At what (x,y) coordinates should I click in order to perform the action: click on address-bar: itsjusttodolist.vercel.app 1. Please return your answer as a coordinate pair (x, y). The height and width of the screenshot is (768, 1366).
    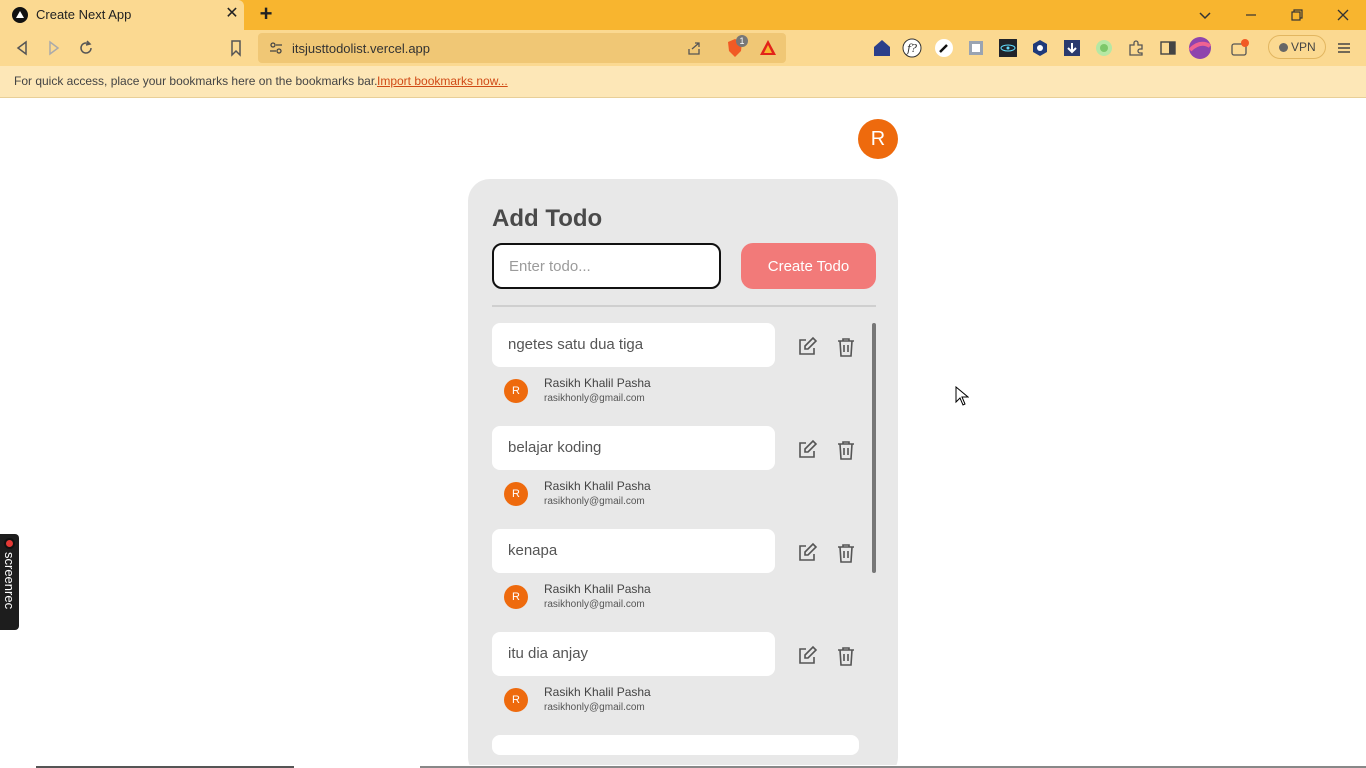
    Looking at the image, I should click on (522, 48).